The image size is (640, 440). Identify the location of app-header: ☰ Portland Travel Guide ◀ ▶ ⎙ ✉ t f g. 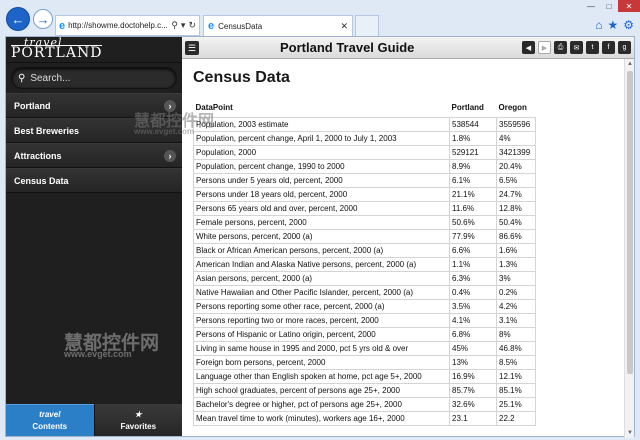
(408, 48).